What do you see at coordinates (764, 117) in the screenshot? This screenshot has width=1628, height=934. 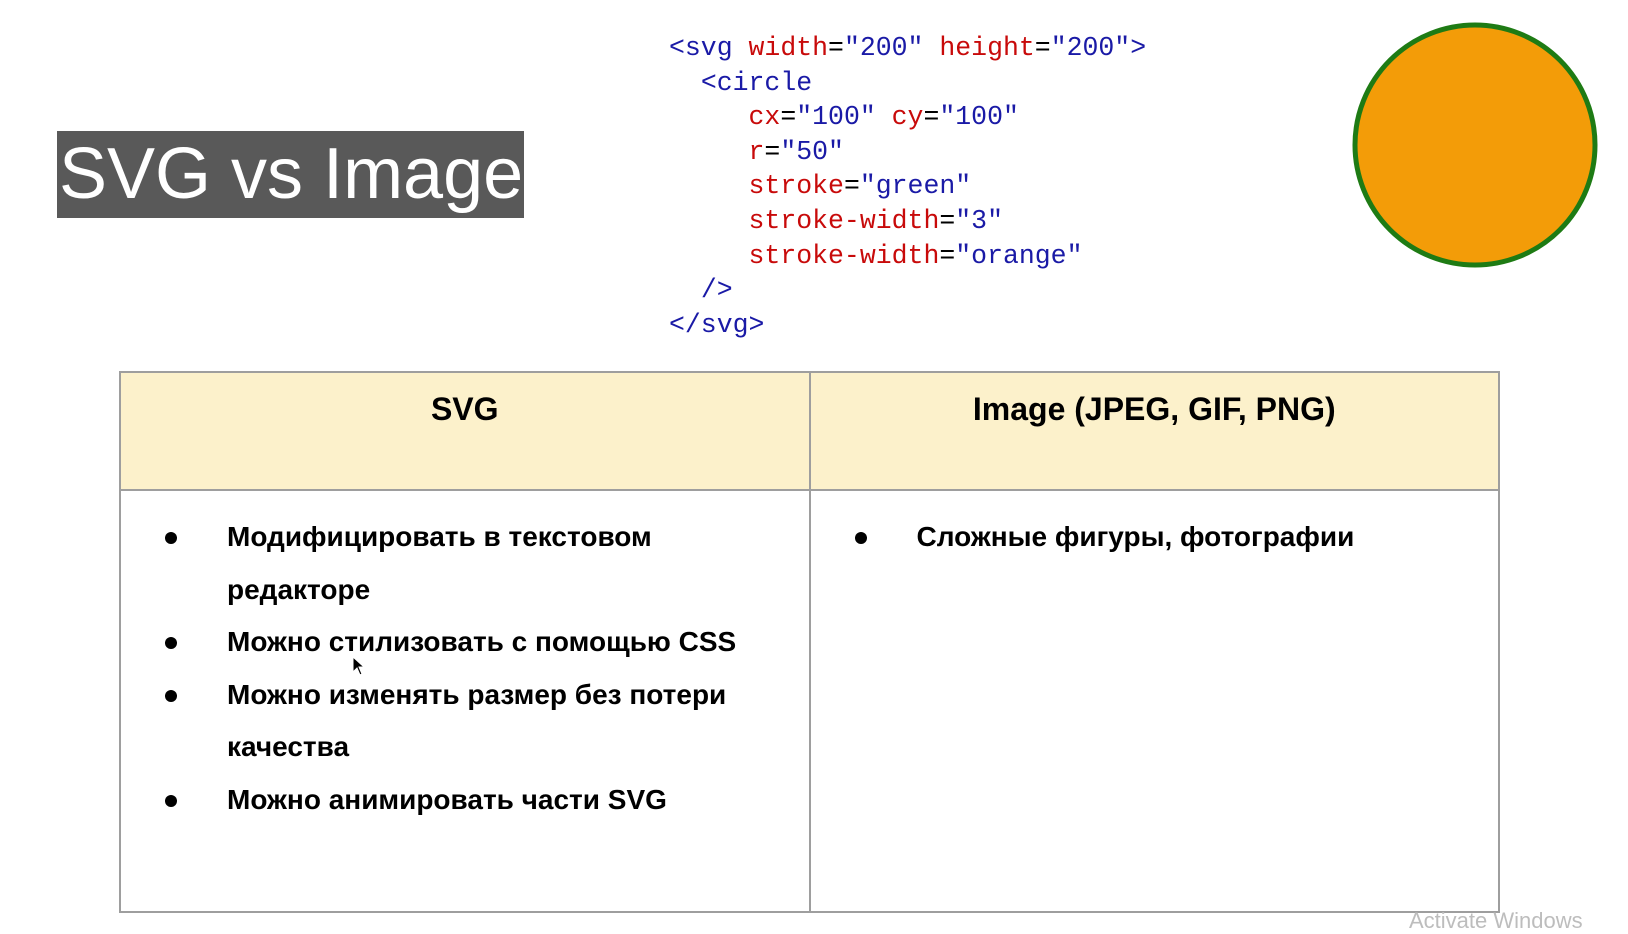 I see `code-token: cx` at bounding box center [764, 117].